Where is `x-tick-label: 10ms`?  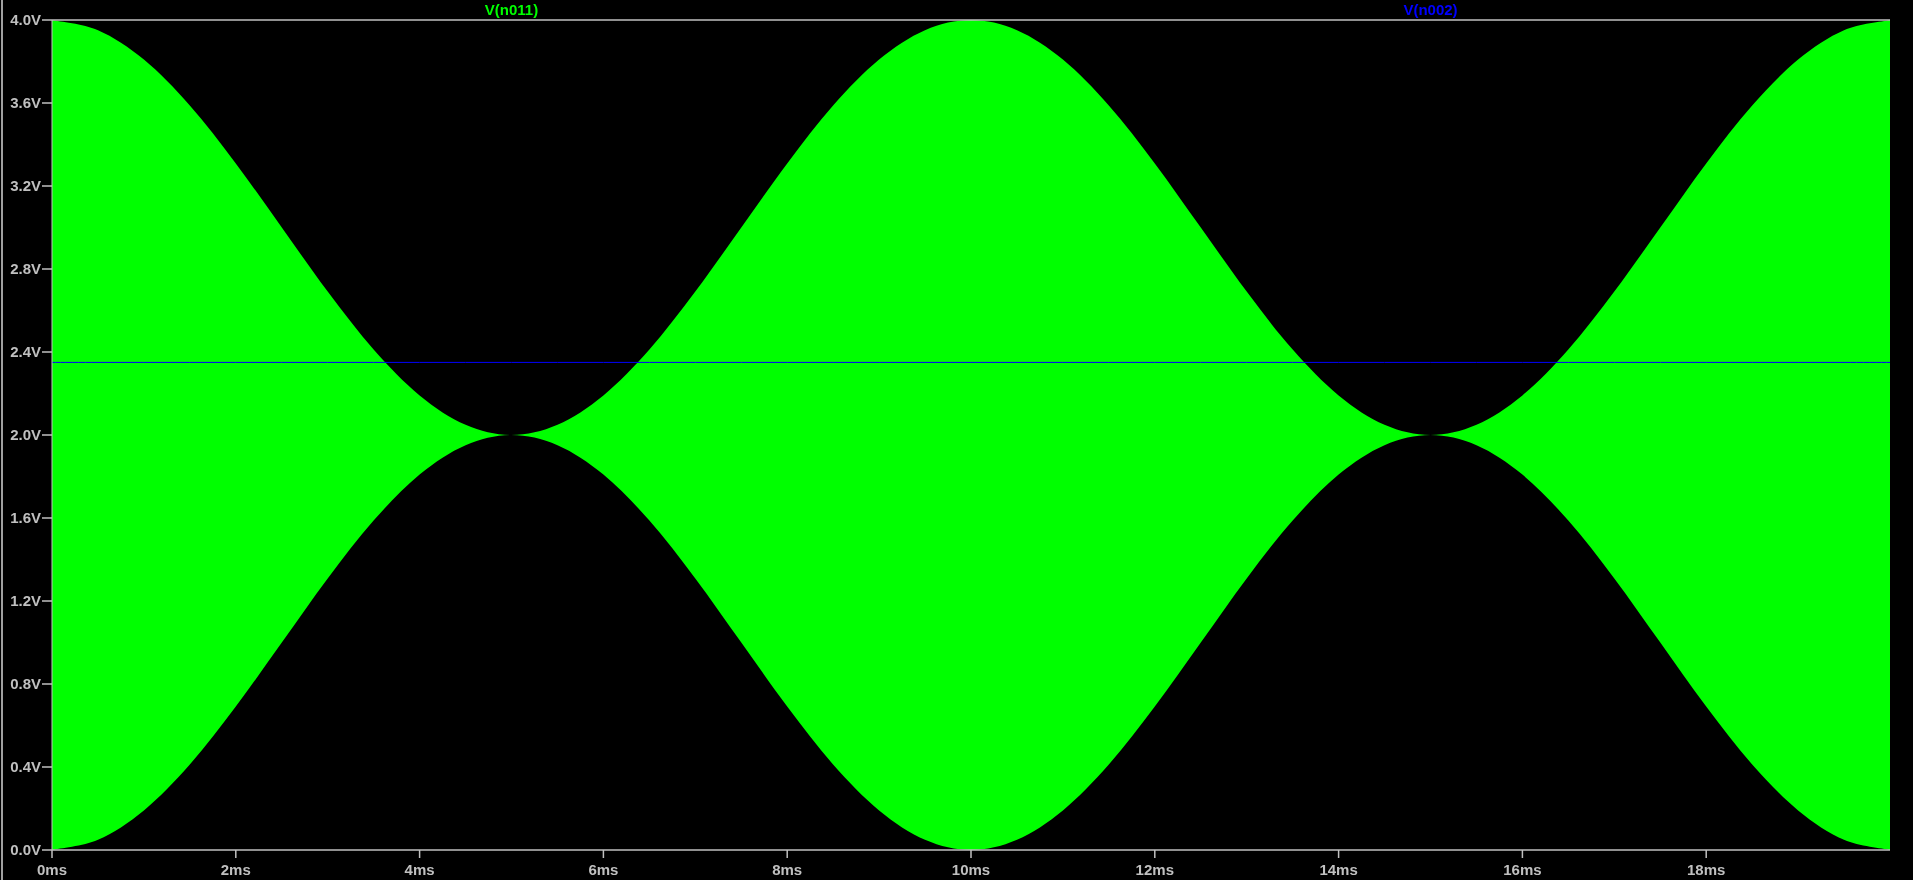 x-tick-label: 10ms is located at coordinates (971, 869).